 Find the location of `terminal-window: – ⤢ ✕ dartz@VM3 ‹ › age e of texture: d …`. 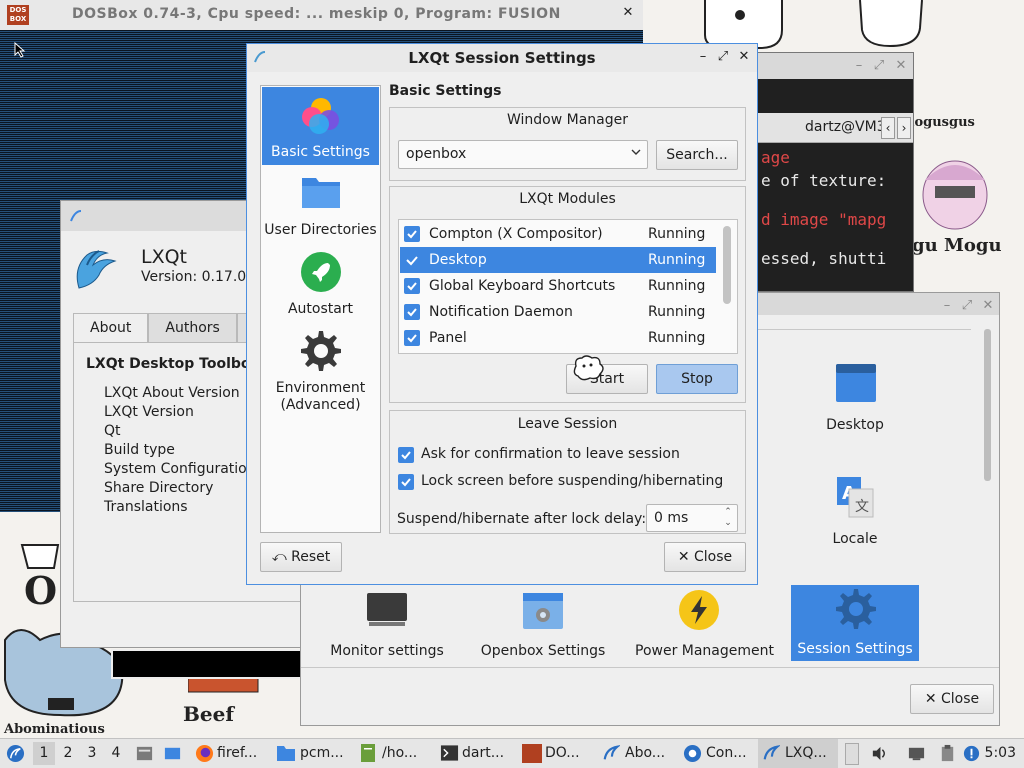

terminal-window: – ⤢ ✕ dartz@VM3 ‹ › age e of texture: d … is located at coordinates (827, 172).